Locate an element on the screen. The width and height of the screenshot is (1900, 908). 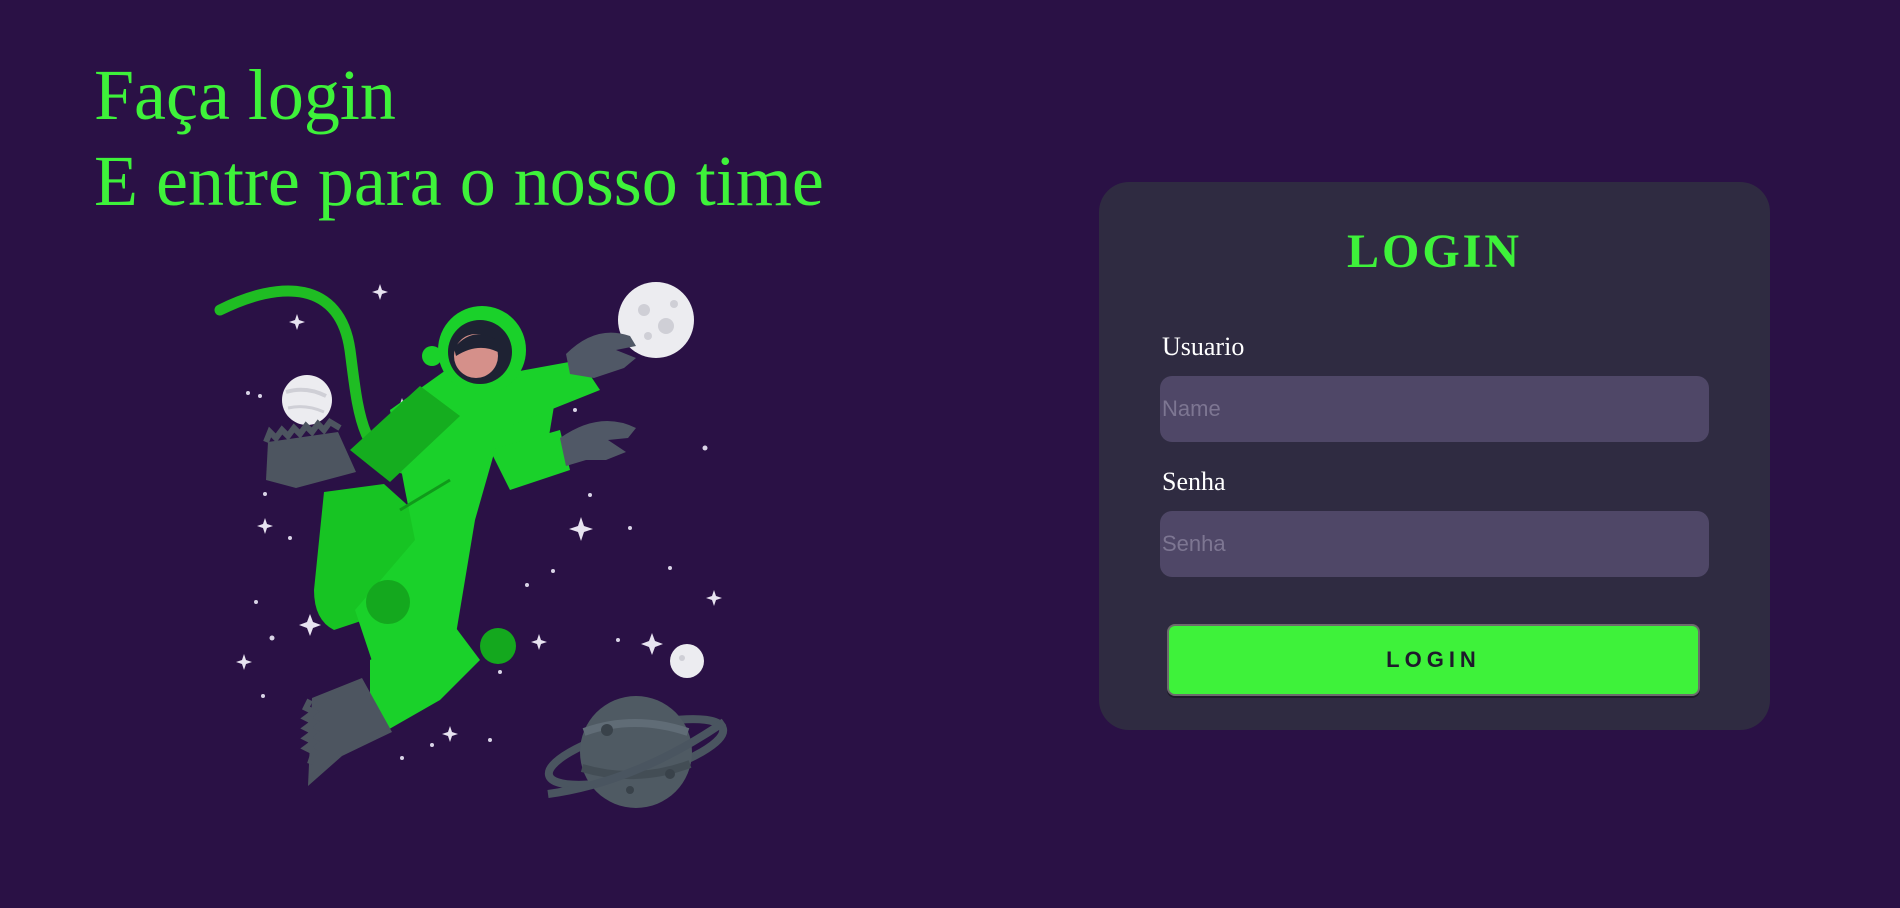
saturn-planet-icon is located at coordinates (636, 752).